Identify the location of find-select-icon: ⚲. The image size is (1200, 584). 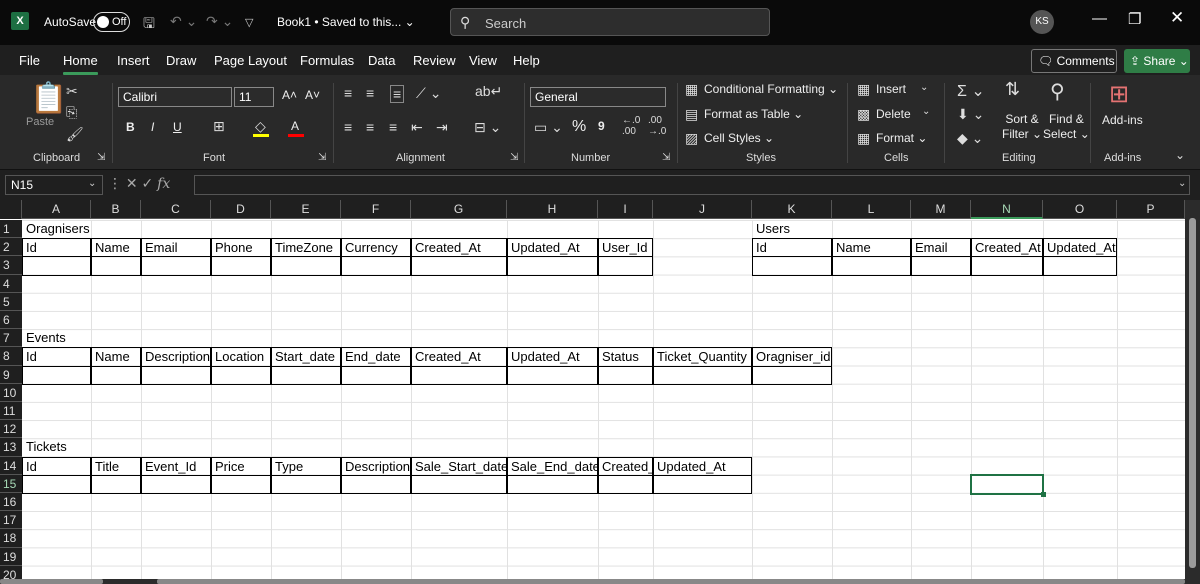
(1057, 91).